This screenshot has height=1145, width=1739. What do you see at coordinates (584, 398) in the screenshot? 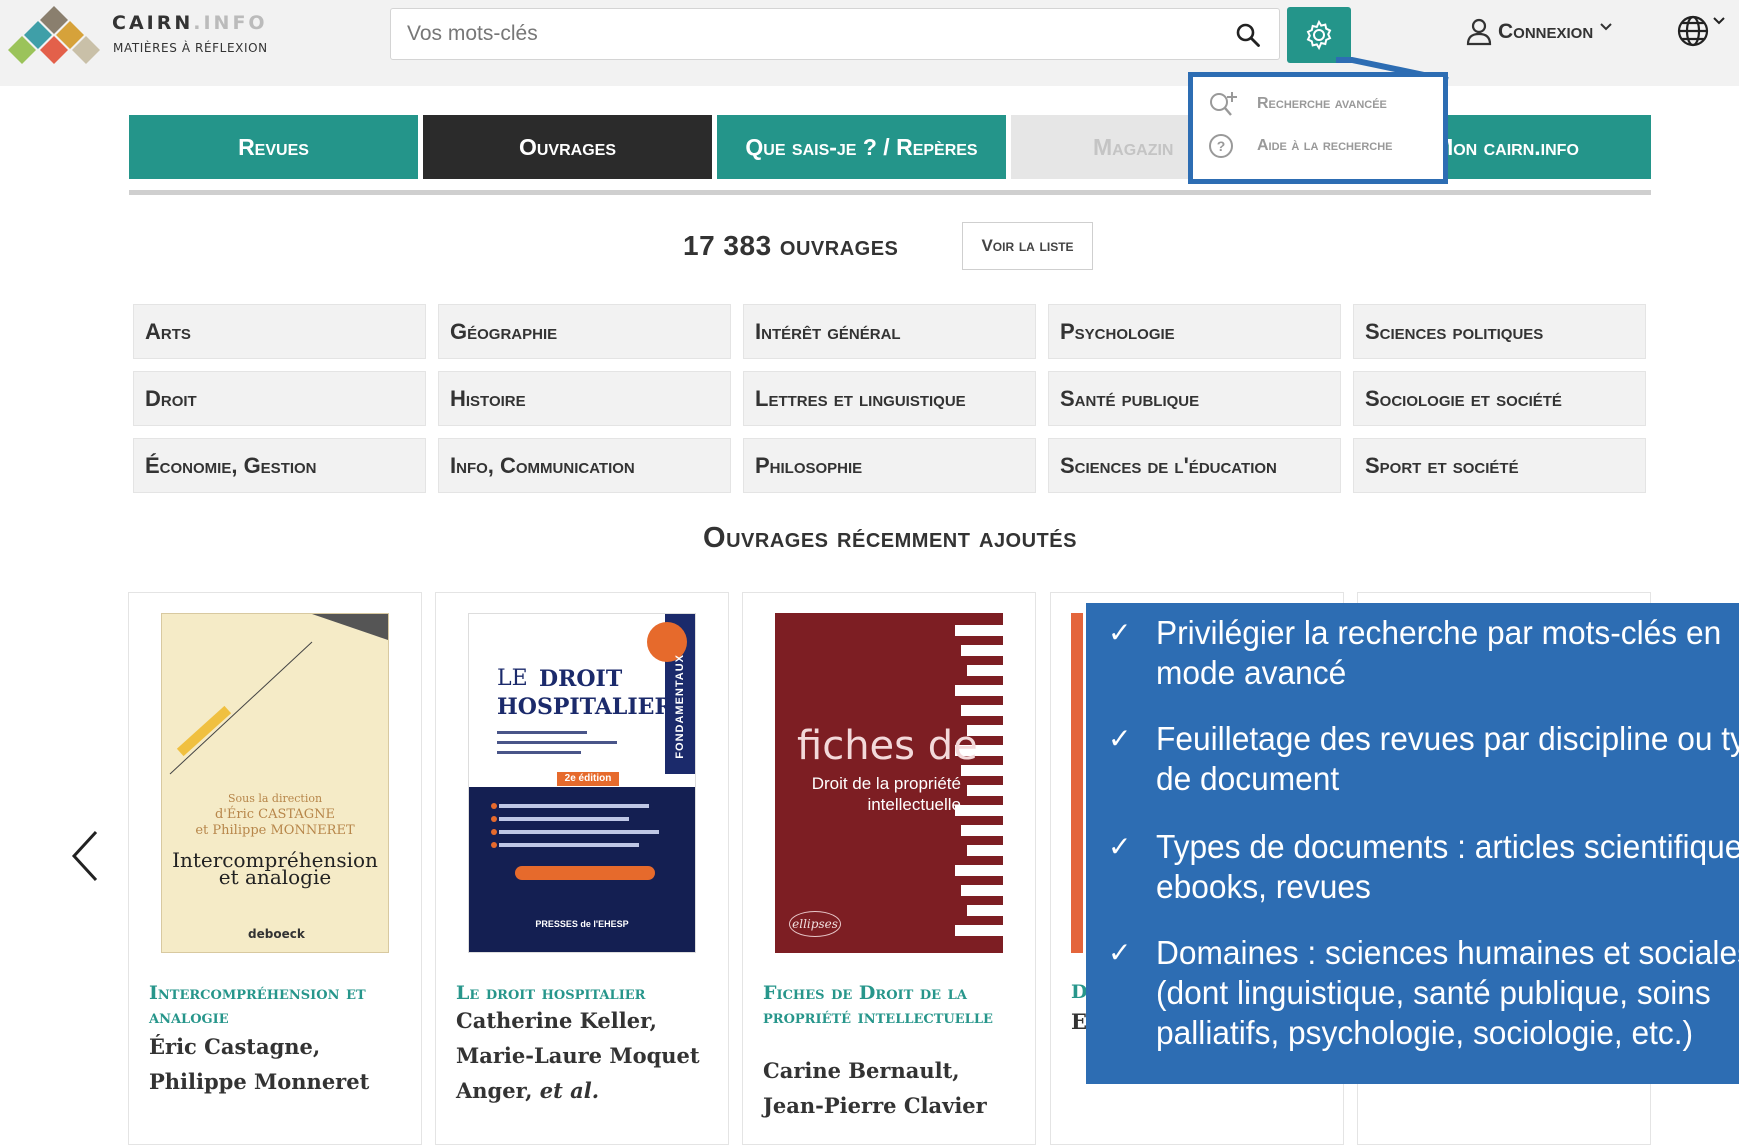
I see `category-item: Histoire` at bounding box center [584, 398].